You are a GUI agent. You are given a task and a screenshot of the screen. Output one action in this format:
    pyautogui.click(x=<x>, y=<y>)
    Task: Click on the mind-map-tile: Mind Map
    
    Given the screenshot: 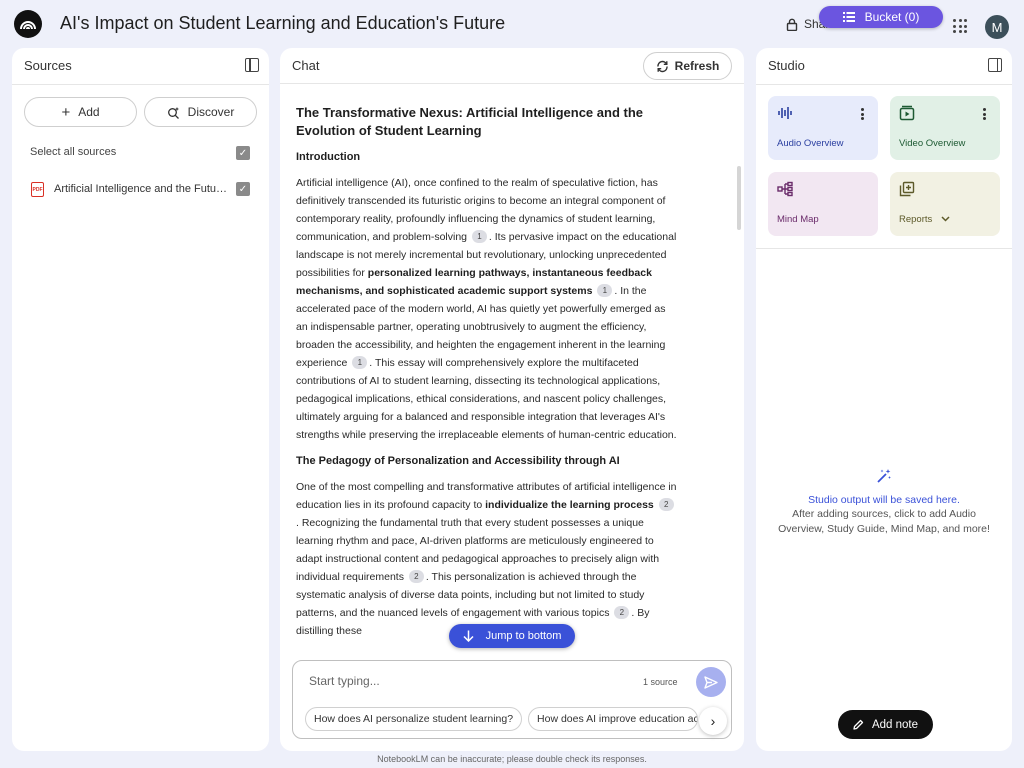 What is the action you would take?
    pyautogui.click(x=823, y=204)
    